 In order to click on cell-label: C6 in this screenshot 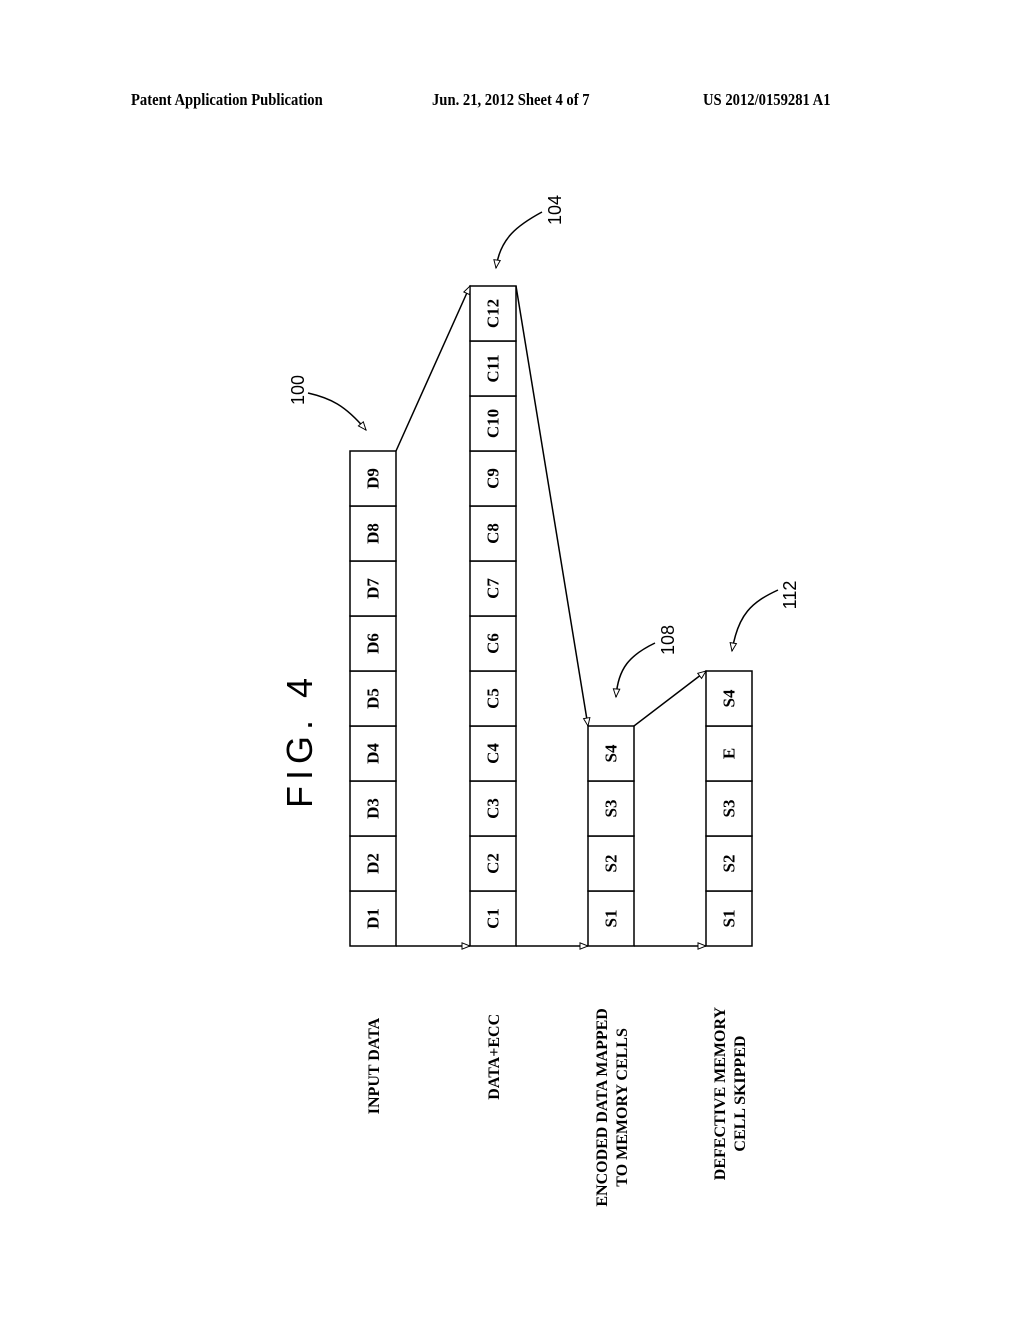, I will do `click(493, 643)`.